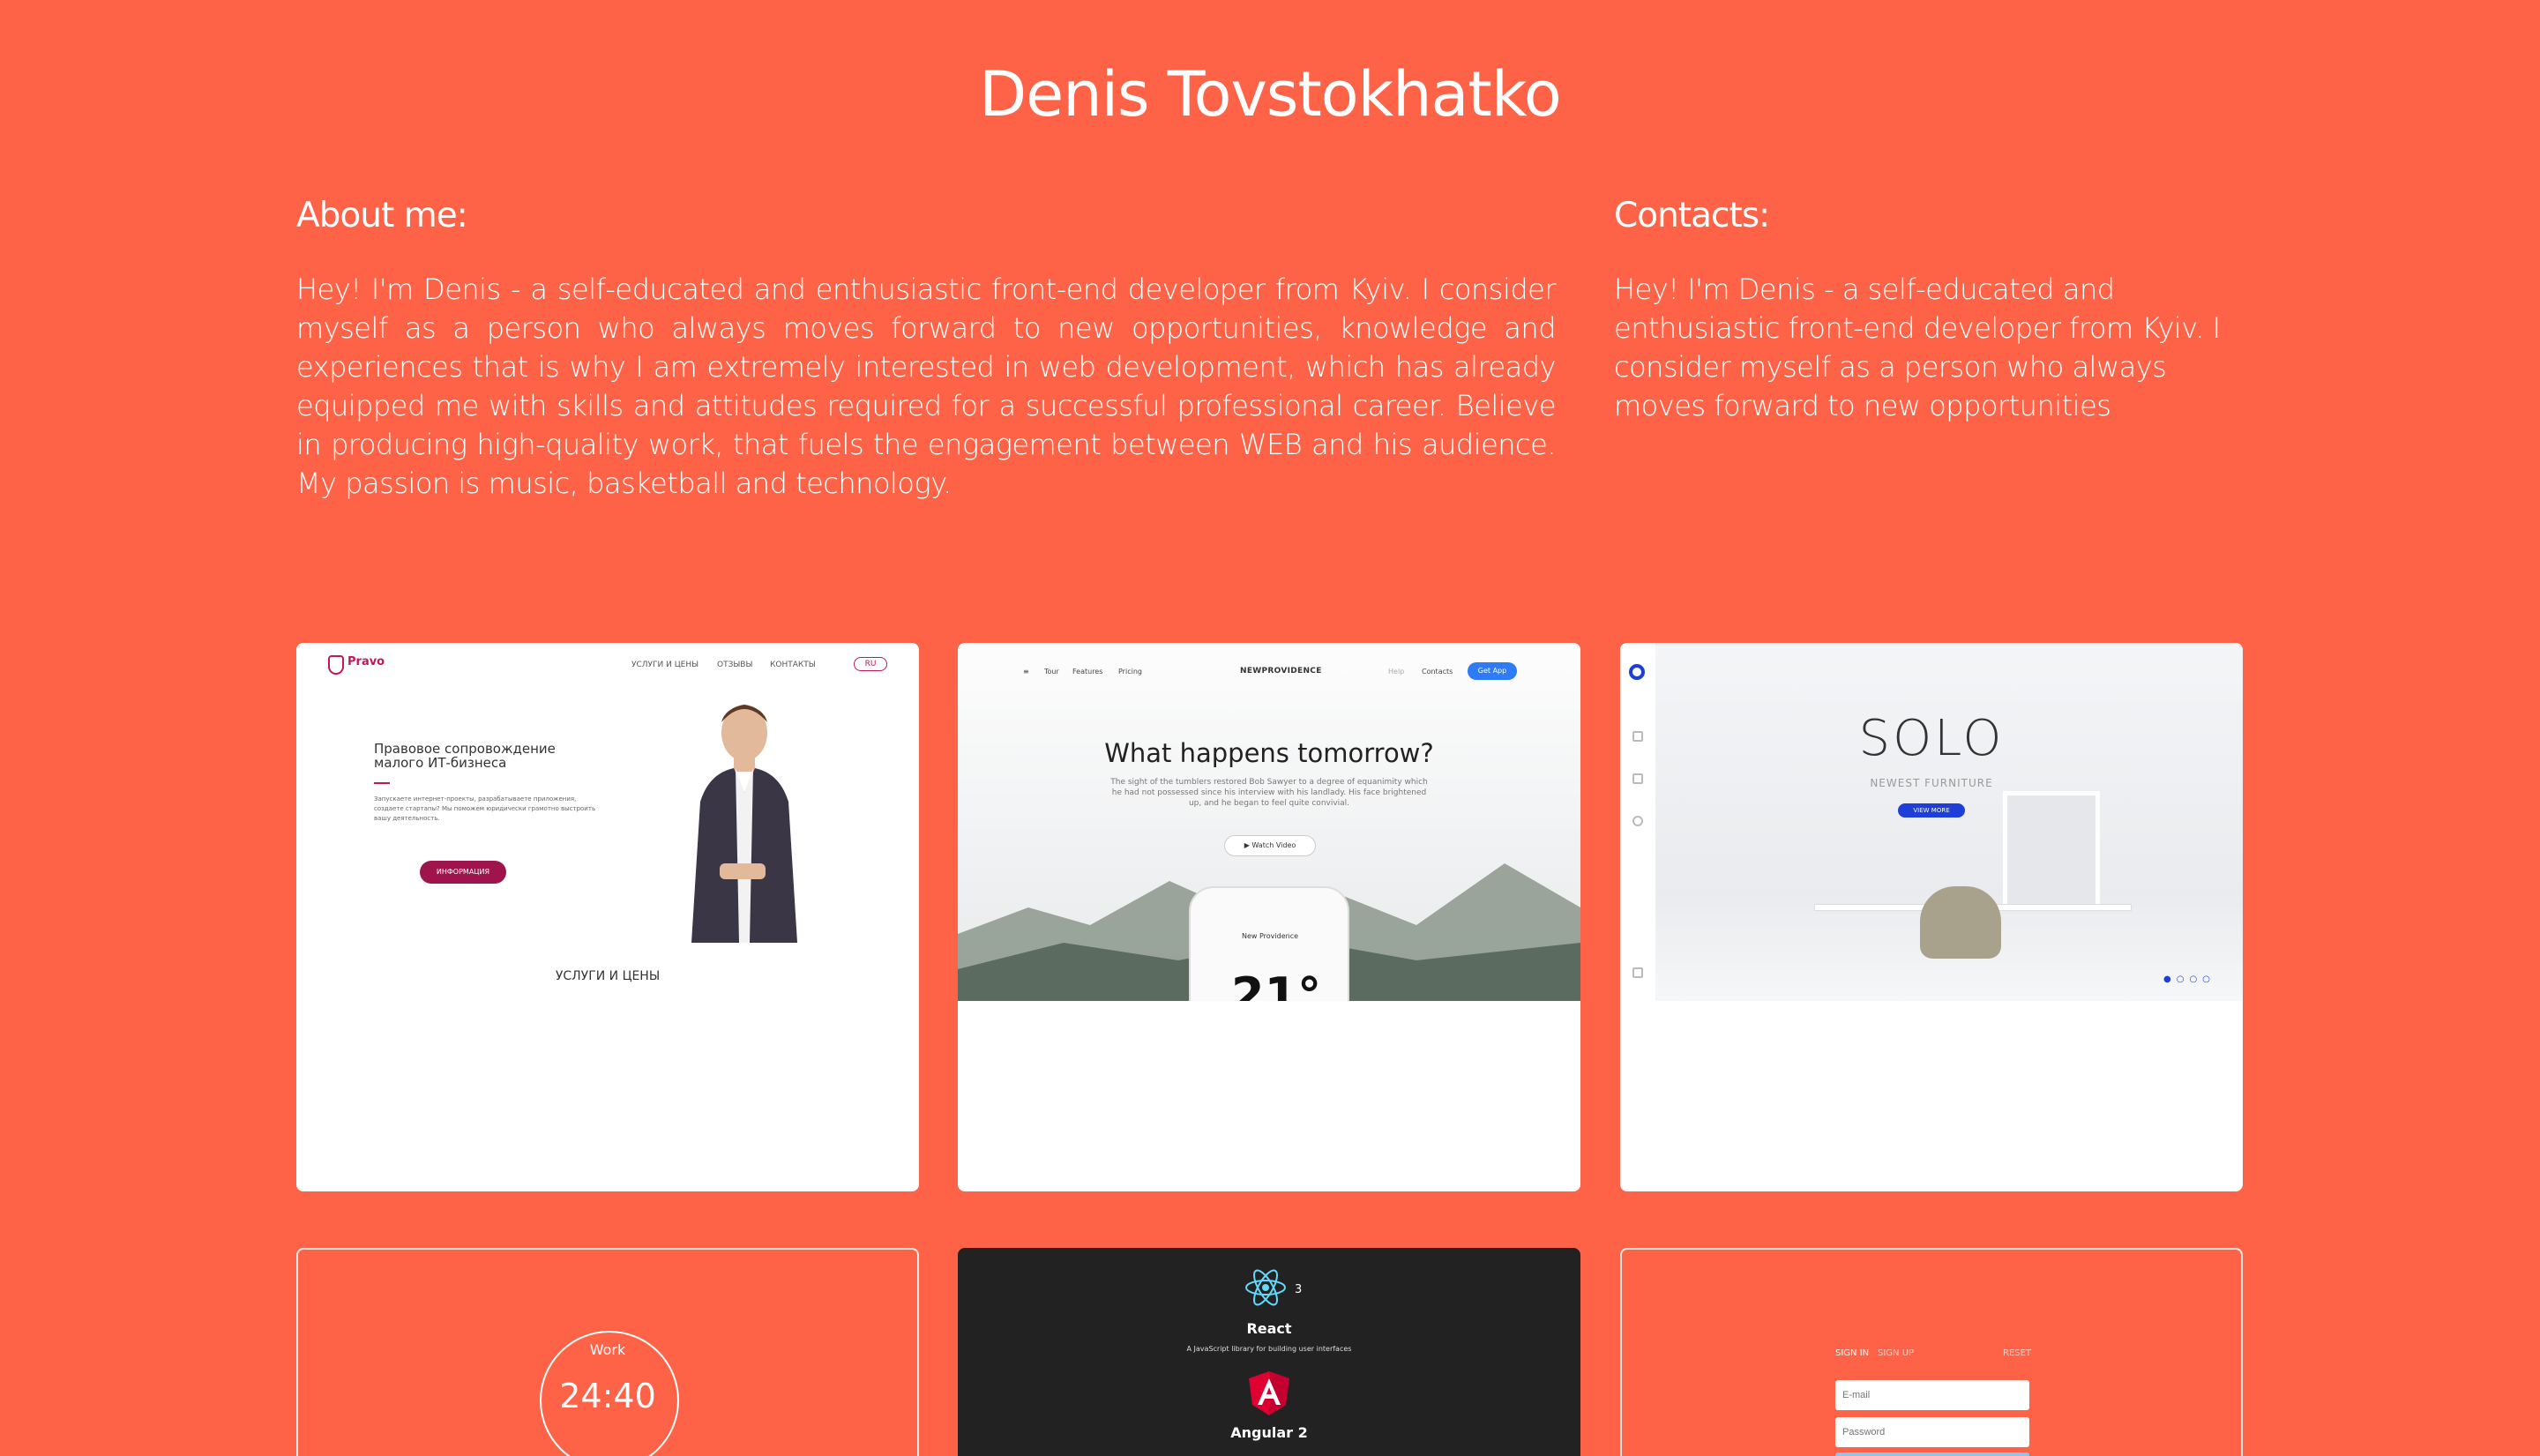  Describe the element at coordinates (1960, 922) in the screenshot. I see `chair-icon` at that location.